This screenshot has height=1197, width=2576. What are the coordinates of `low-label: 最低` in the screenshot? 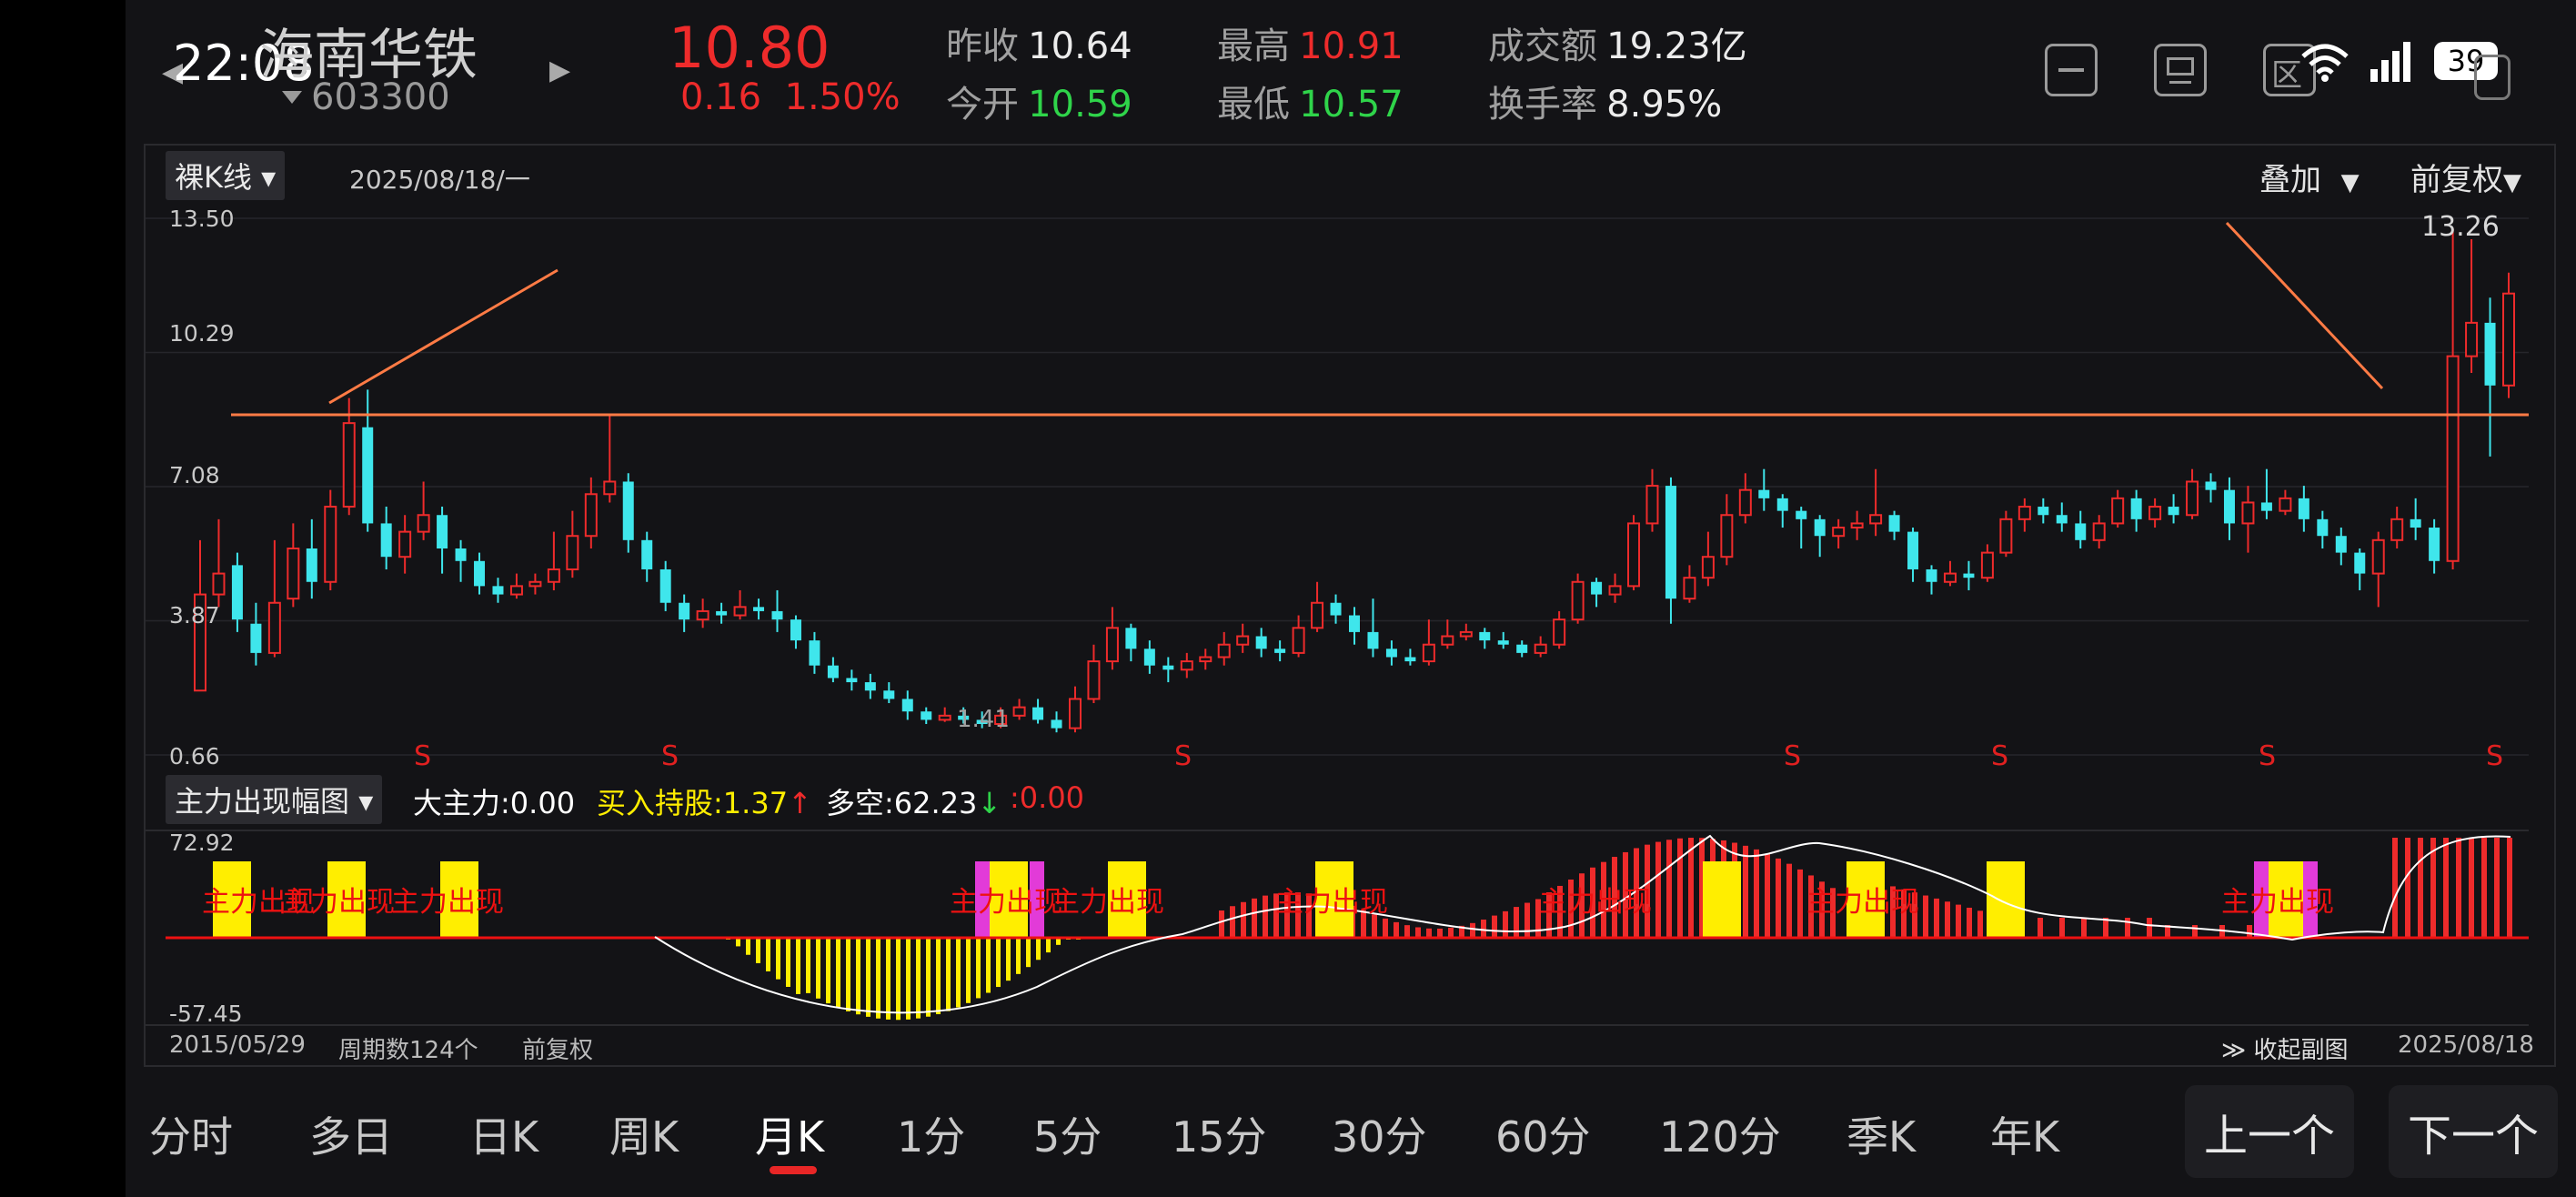 It's located at (1253, 105).